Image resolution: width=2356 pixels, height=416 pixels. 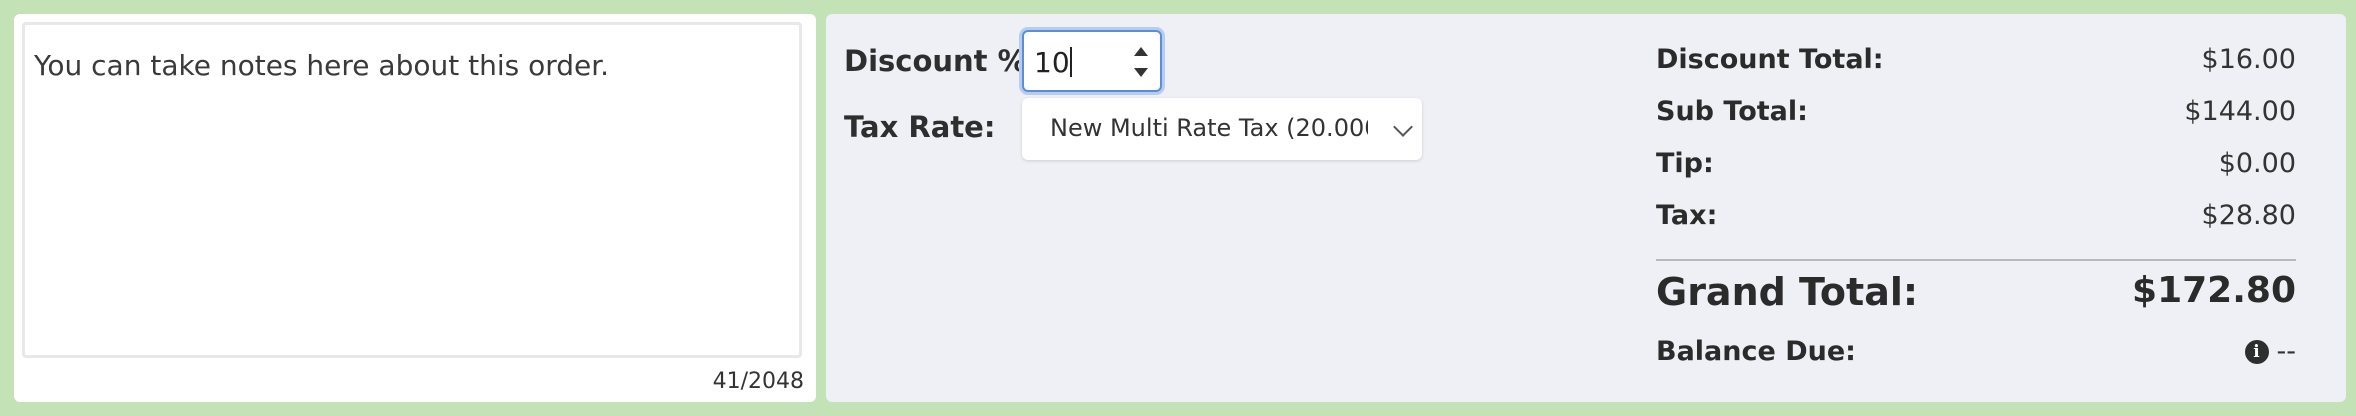 What do you see at coordinates (1403, 127) in the screenshot?
I see `chevron-down-icon` at bounding box center [1403, 127].